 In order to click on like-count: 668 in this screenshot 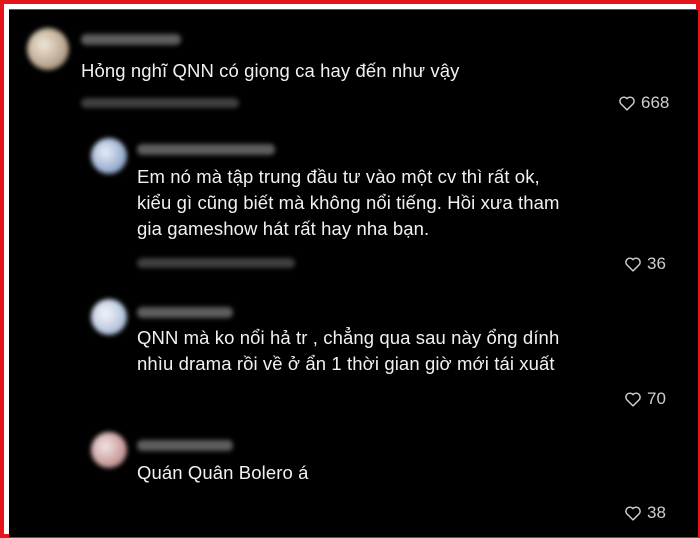, I will do `click(655, 102)`.